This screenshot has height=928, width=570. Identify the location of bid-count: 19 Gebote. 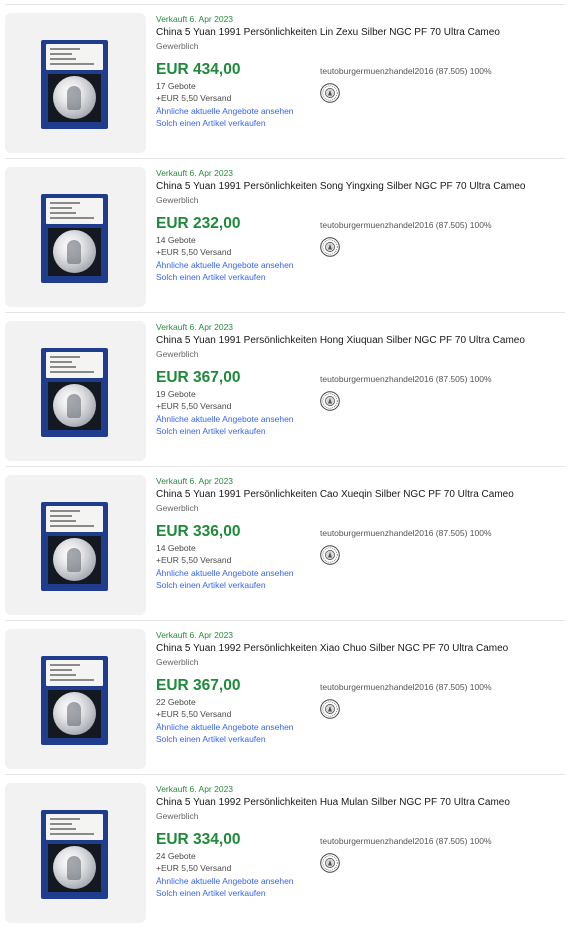
(176, 394).